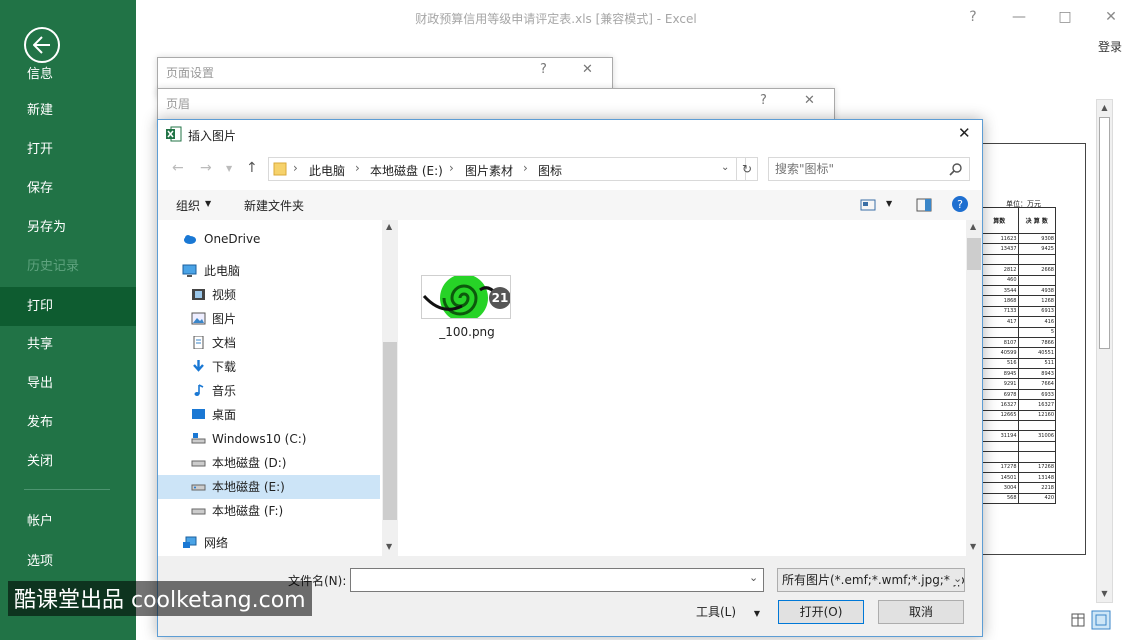 Image resolution: width=1136 pixels, height=640 pixels. Describe the element at coordinates (224, 415) in the screenshot. I see `nav-item-label: 桌面` at that location.